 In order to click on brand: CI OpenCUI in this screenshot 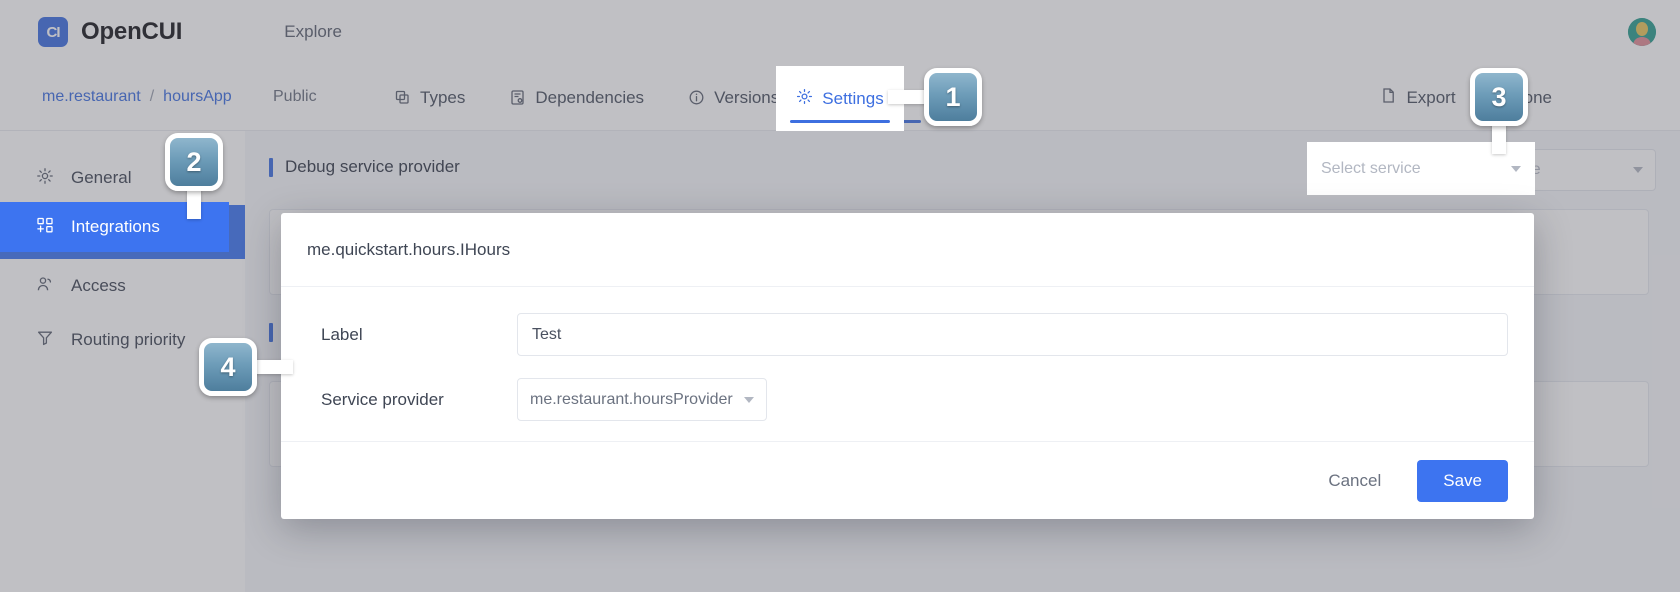, I will do `click(110, 32)`.